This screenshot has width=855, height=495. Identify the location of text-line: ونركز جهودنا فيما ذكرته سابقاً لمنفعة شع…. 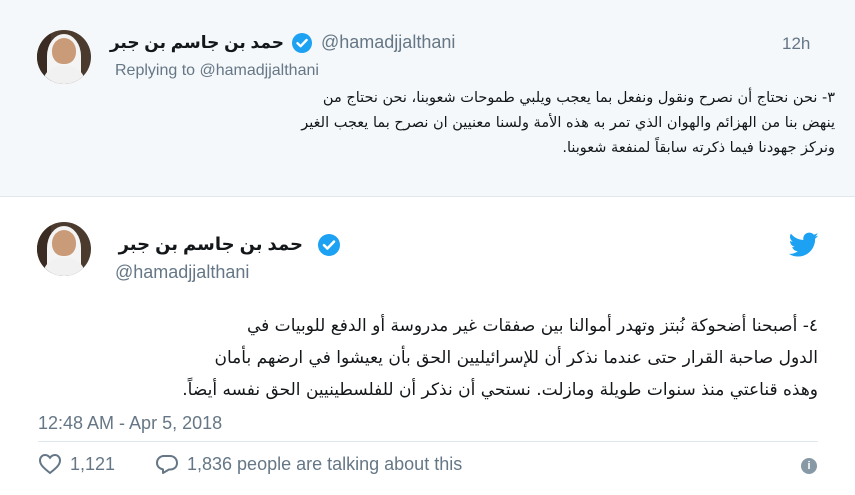
(698, 148).